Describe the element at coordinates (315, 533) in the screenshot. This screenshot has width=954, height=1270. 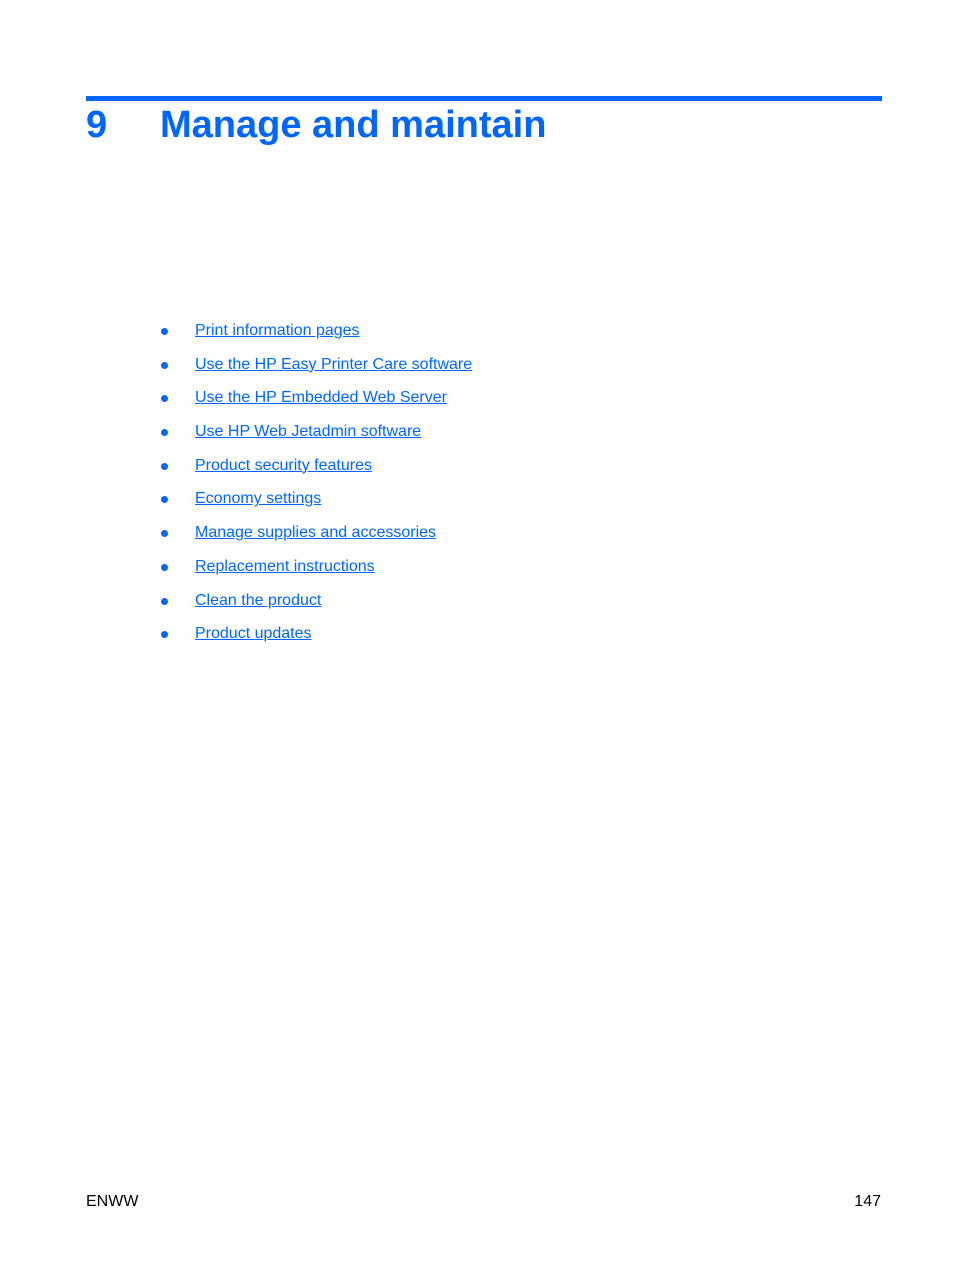
I see `toc-link-manage-supplies: Manage supplies and accessories` at that location.